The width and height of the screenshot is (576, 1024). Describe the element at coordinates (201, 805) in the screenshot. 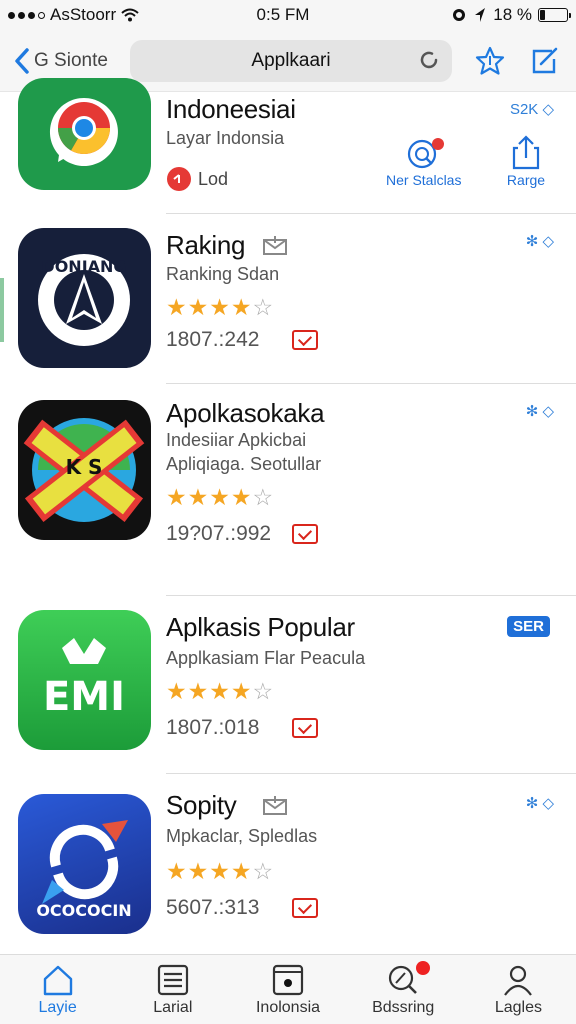

I see `app-title: Sopity` at that location.